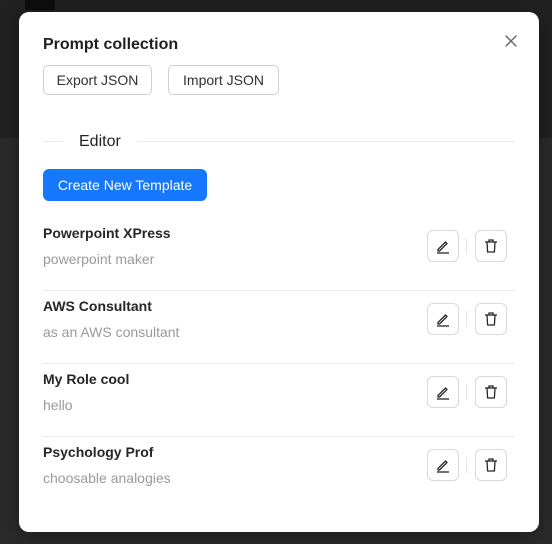 Image resolution: width=552 pixels, height=544 pixels. Describe the element at coordinates (86, 379) in the screenshot. I see `template-name: My Role cool` at that location.